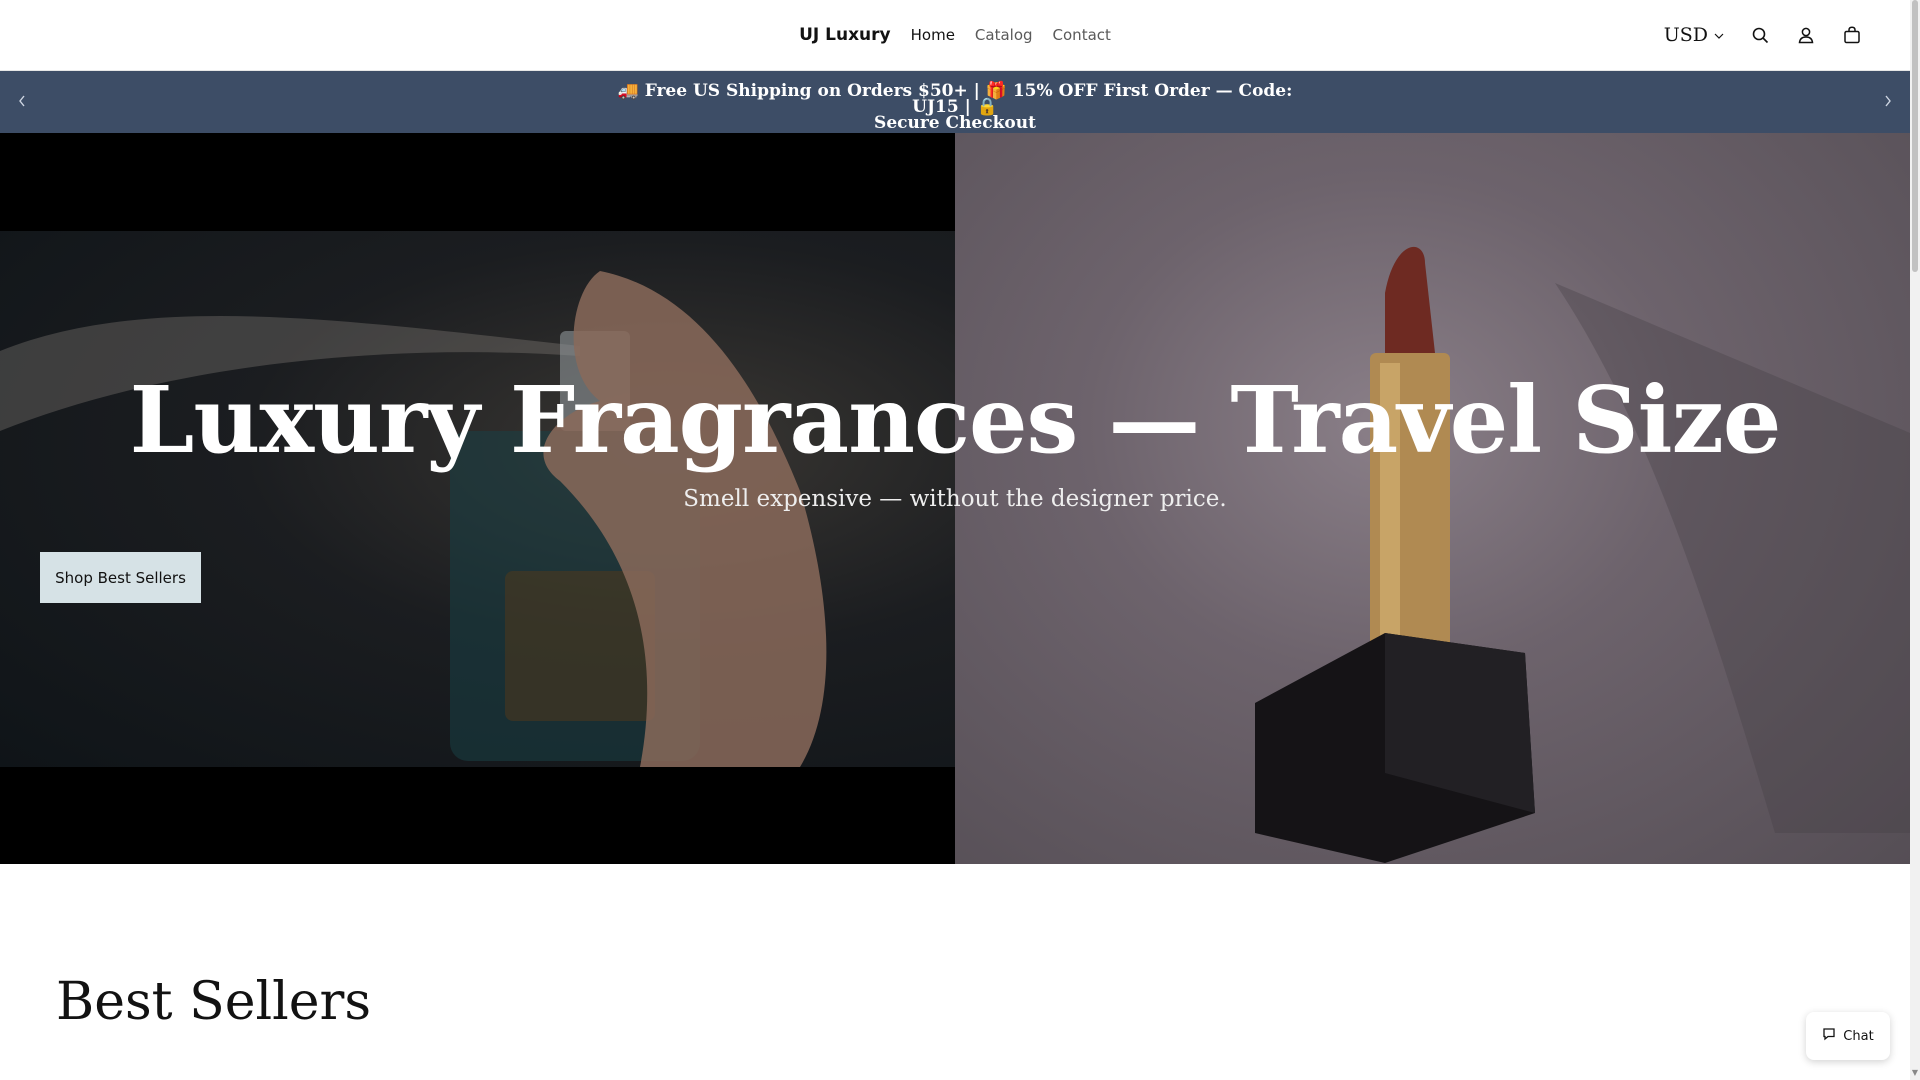 The height and width of the screenshot is (1080, 1920). What do you see at coordinates (1915, 1072) in the screenshot?
I see `scroll-down-icon: ▼` at bounding box center [1915, 1072].